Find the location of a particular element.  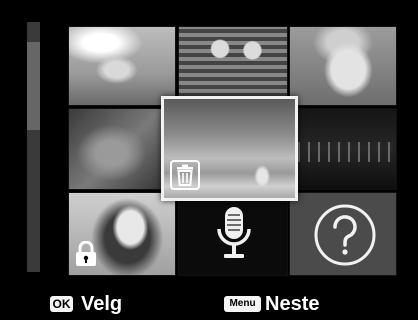

scrollbar-thumb is located at coordinates (33, 86).